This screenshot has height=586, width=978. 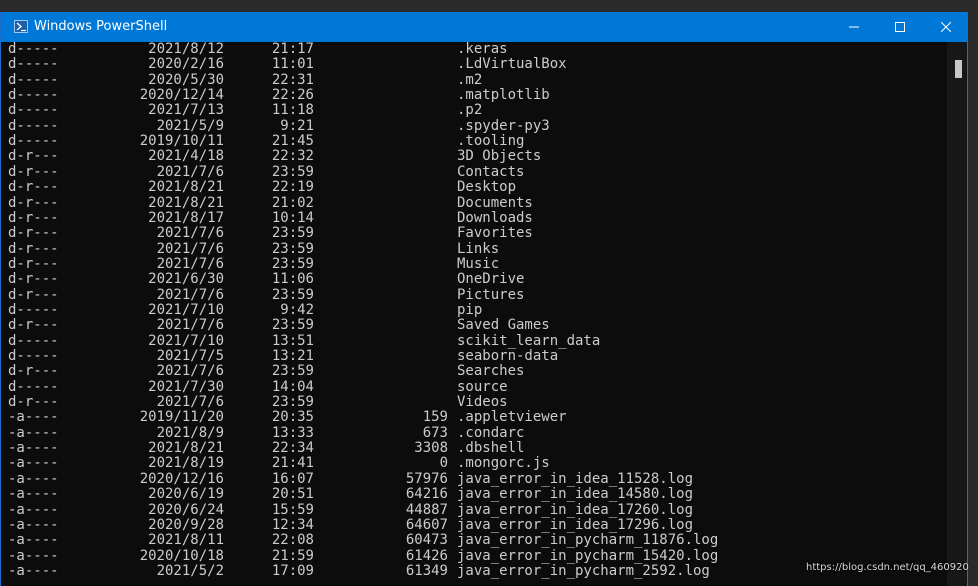 I want to click on date-cell: 2021/8/9, so click(x=190, y=432).